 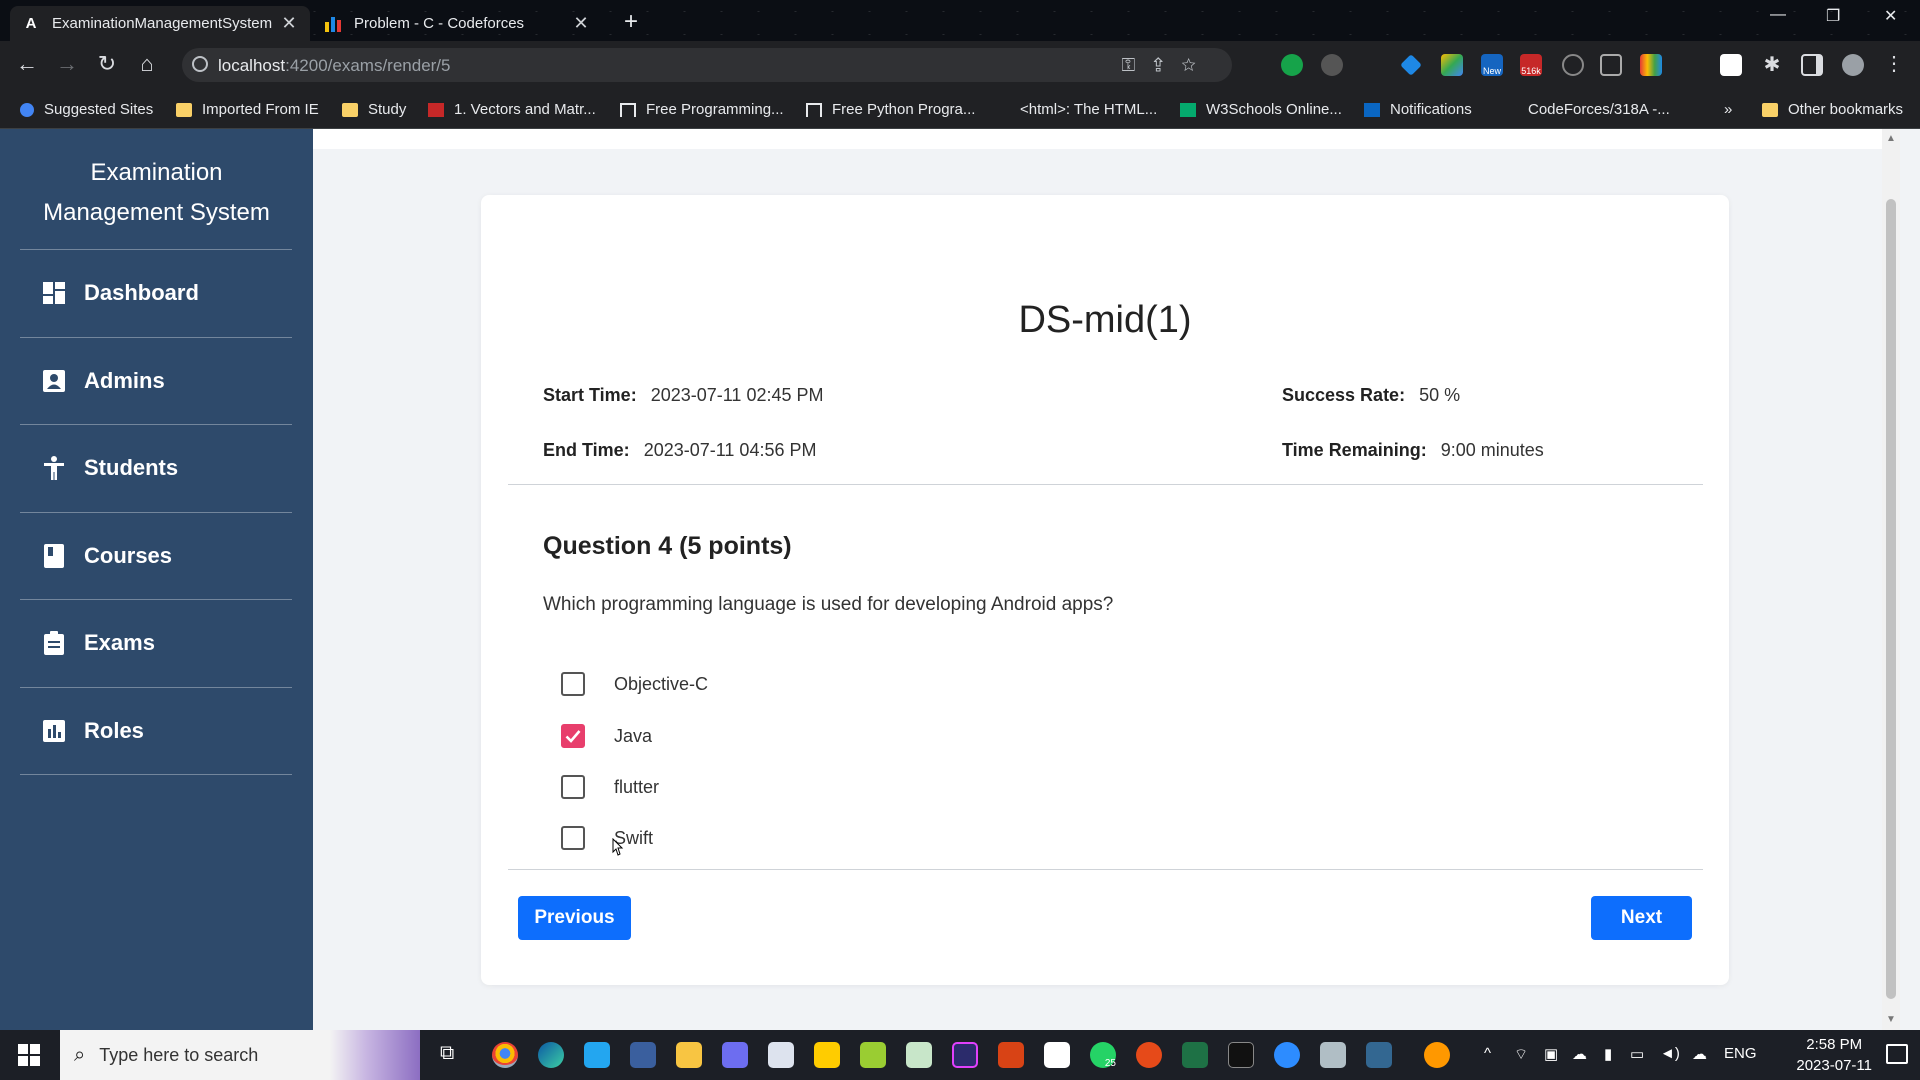 What do you see at coordinates (1651, 65) in the screenshot?
I see `color-extension-icon` at bounding box center [1651, 65].